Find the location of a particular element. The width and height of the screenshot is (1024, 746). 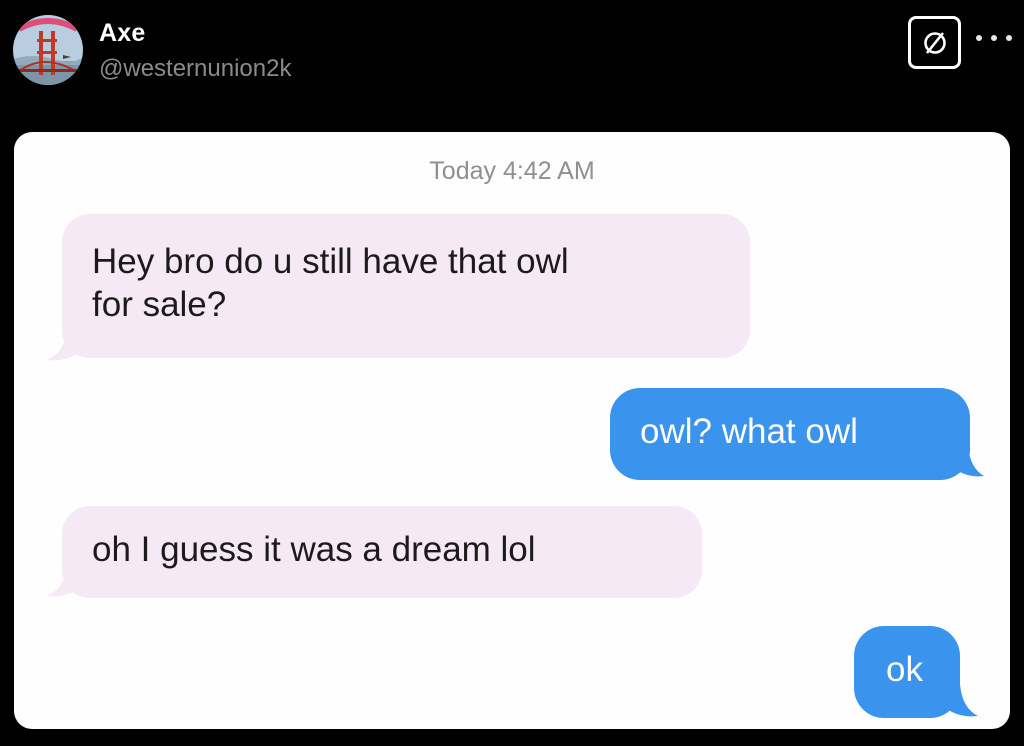

ellipsis-icon is located at coordinates (994, 38).